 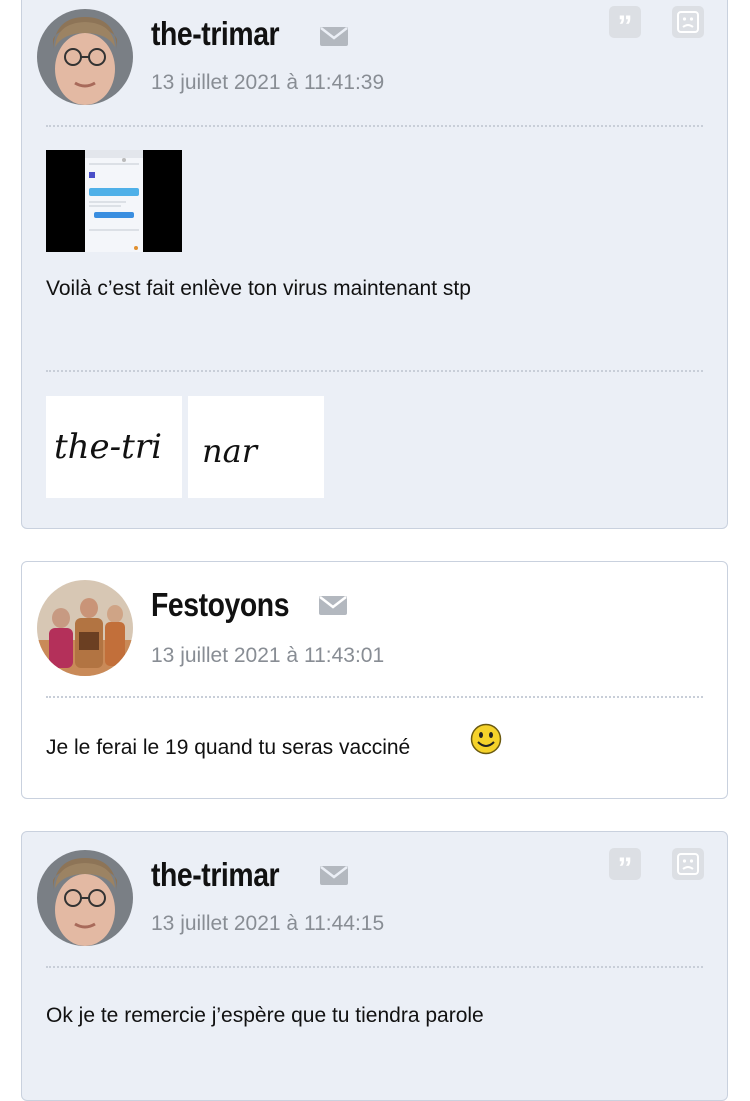 What do you see at coordinates (228, 747) in the screenshot?
I see `post-message: Je le ferai le 19 quand tu seras vacciné` at bounding box center [228, 747].